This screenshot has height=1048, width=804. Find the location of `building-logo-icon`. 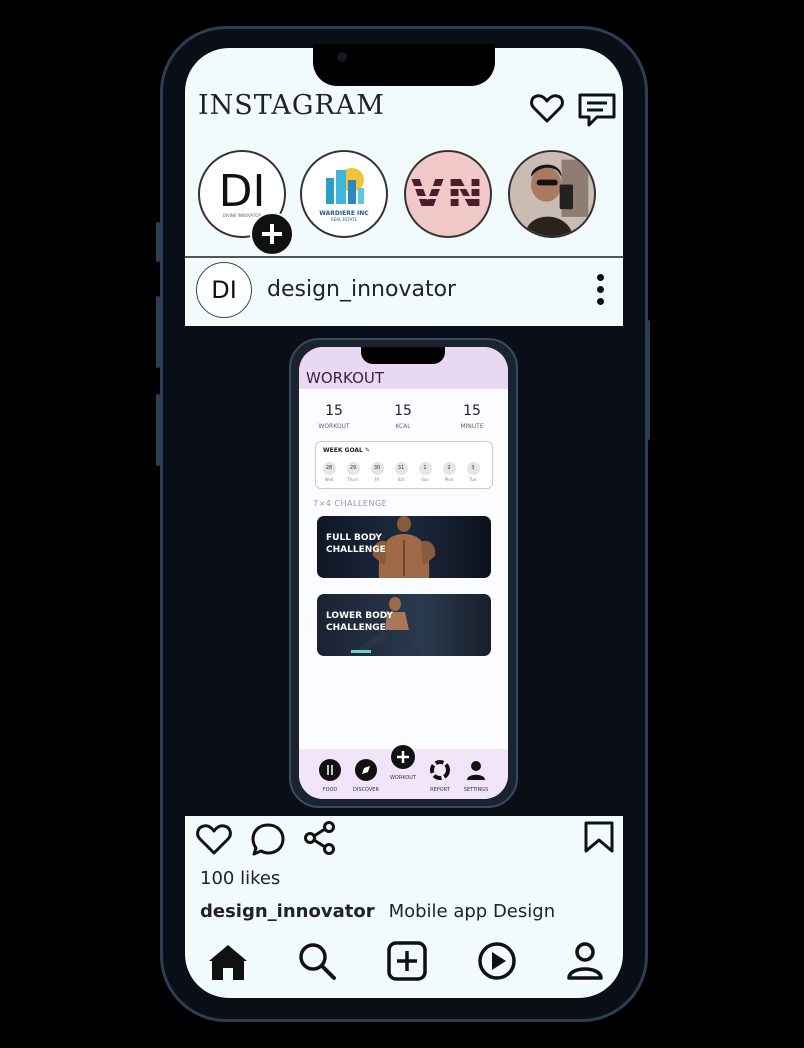

building-logo-icon is located at coordinates (345, 186).